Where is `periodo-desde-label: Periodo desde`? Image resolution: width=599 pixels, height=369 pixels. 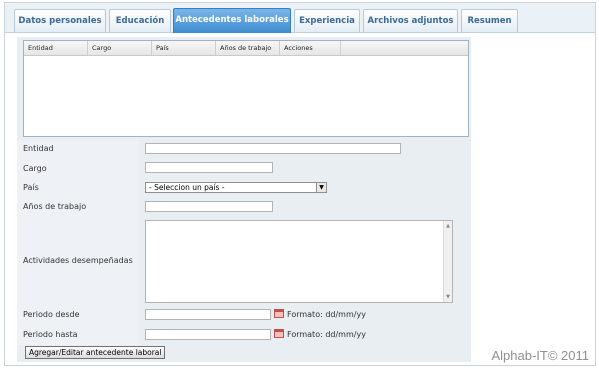
periodo-desde-label: Periodo desde is located at coordinates (51, 314).